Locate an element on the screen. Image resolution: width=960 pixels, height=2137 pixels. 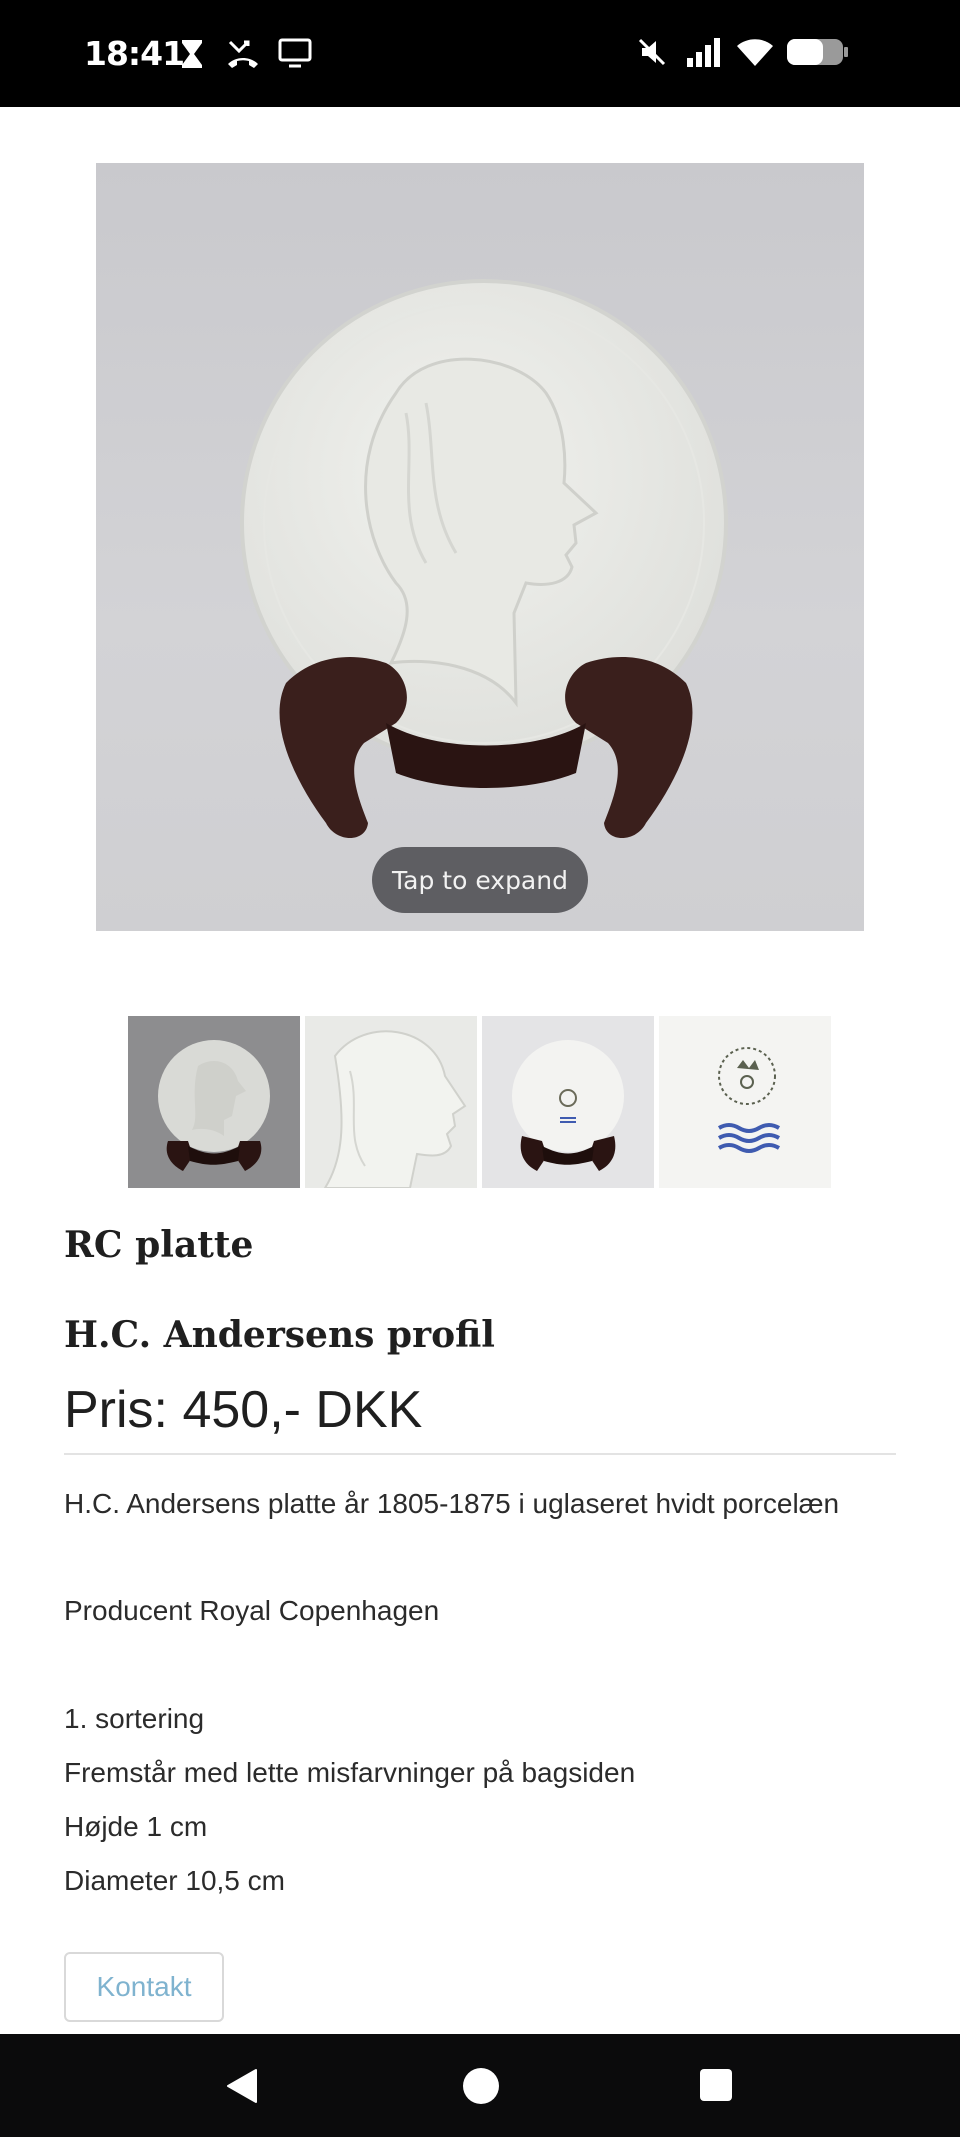
home-icon is located at coordinates (481, 2088).